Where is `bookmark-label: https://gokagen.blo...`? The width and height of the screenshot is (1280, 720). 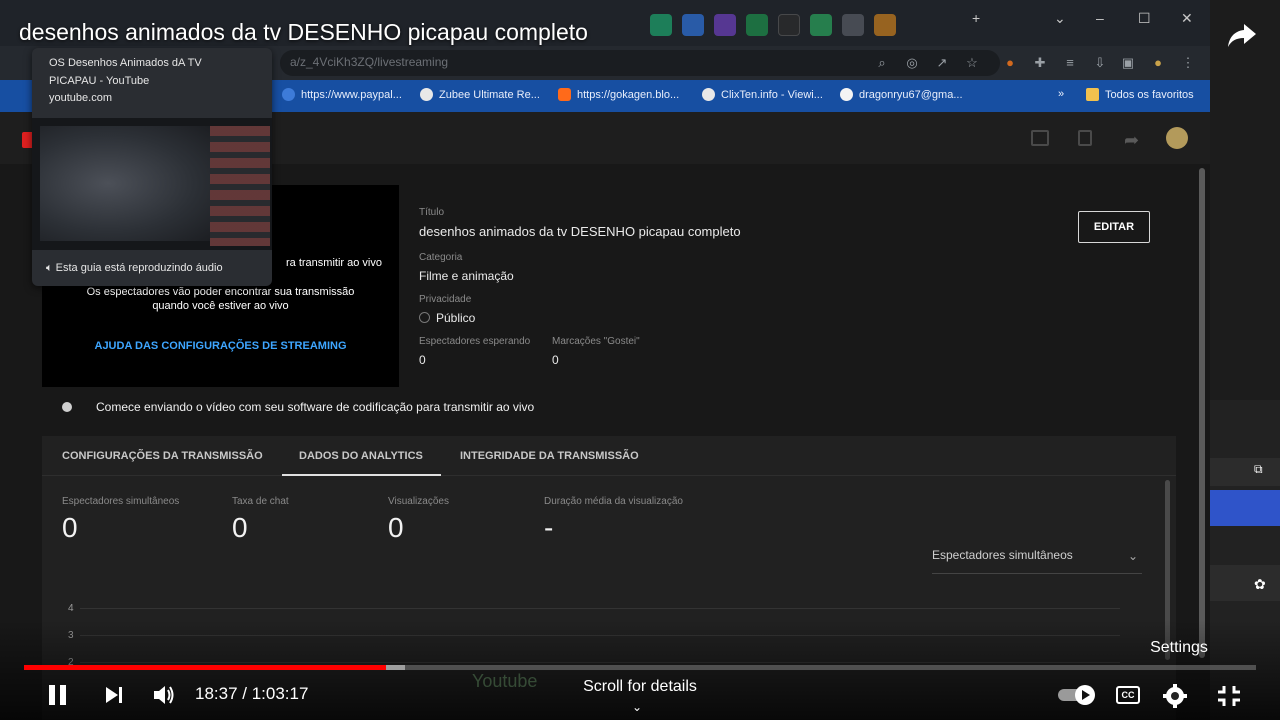
bookmark-label: https://gokagen.blo... is located at coordinates (628, 94).